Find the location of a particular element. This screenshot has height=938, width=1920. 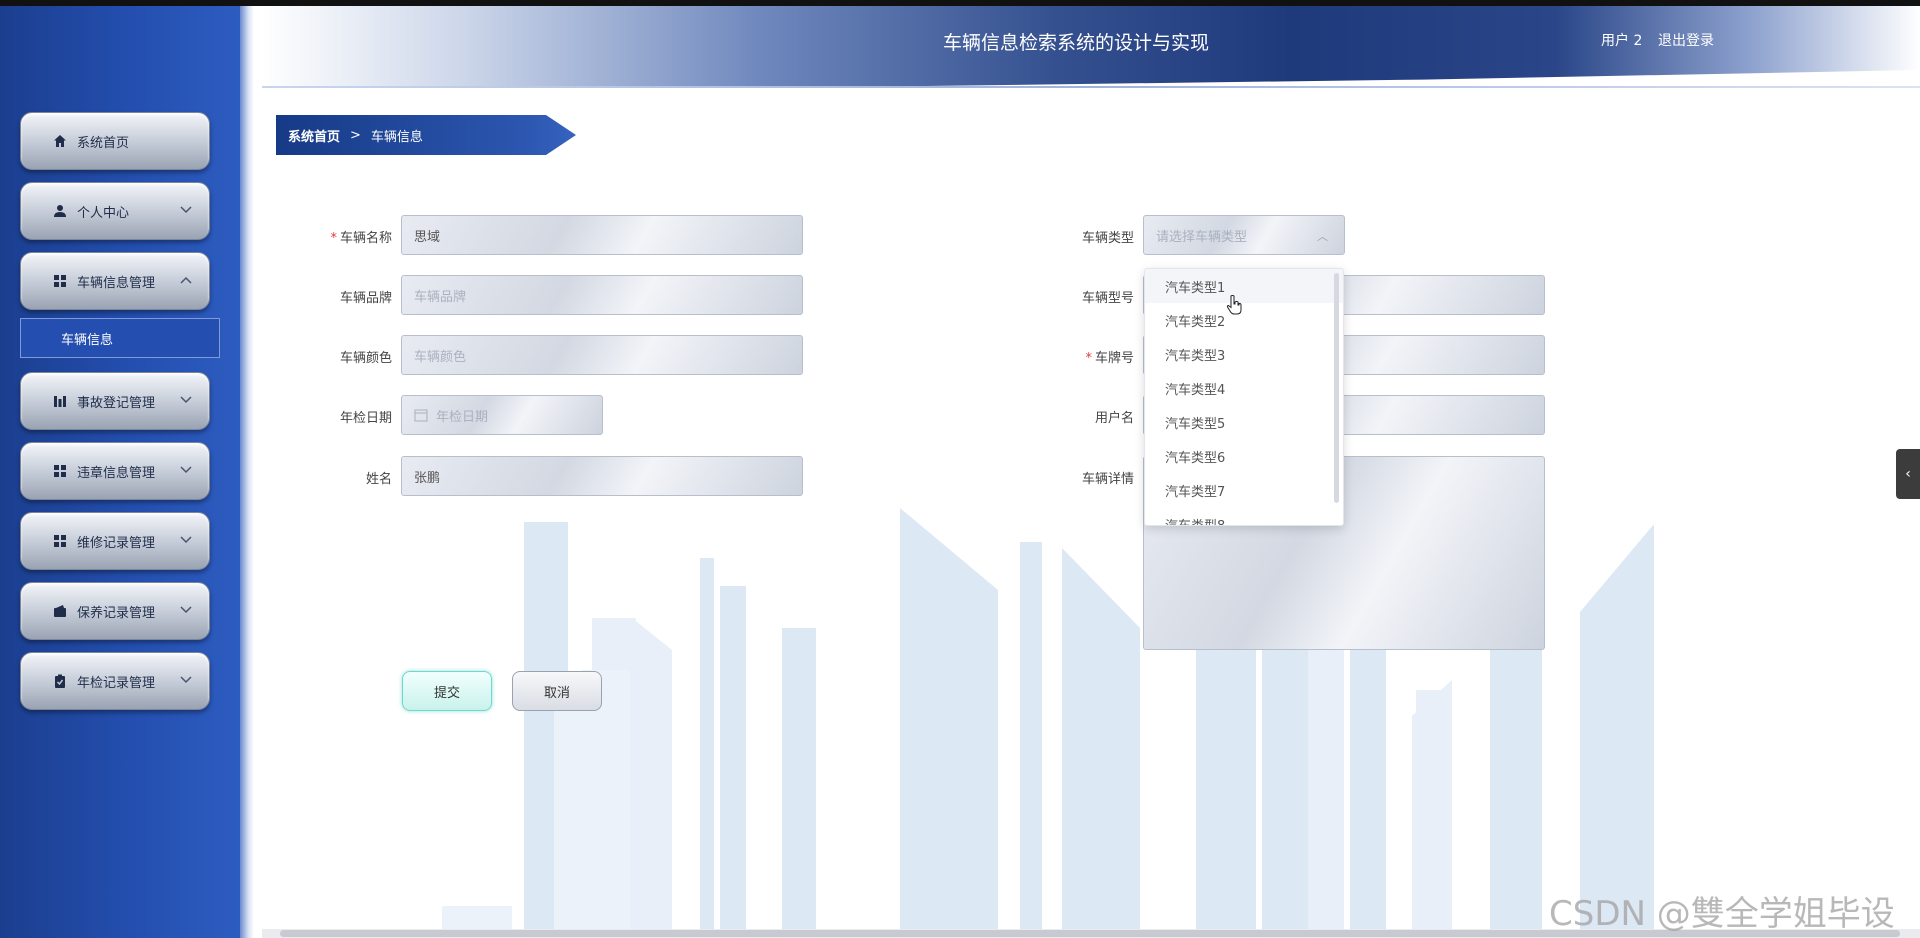

sidebar-item-accident: 事故登记管理 is located at coordinates (115, 401).